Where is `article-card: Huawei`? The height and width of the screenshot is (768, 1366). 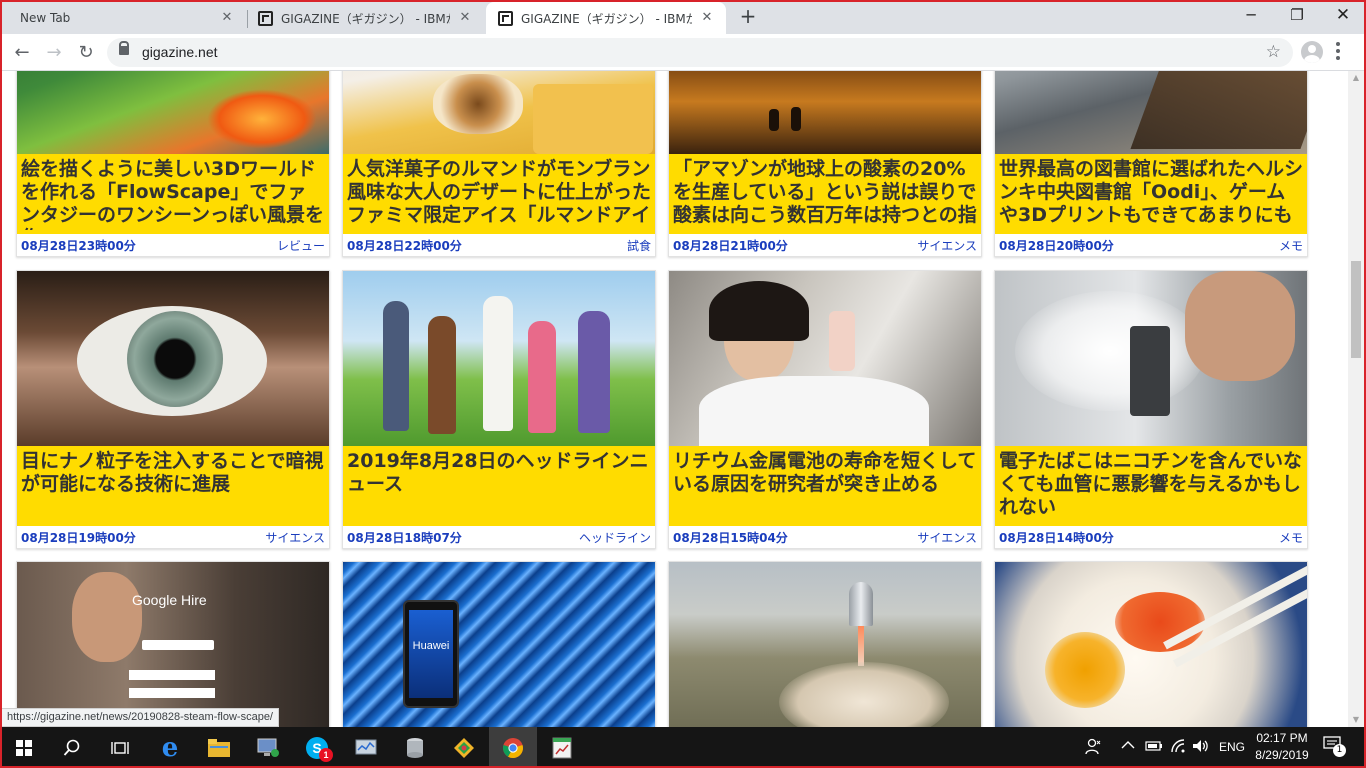
article-card: Huawei is located at coordinates (499, 644).